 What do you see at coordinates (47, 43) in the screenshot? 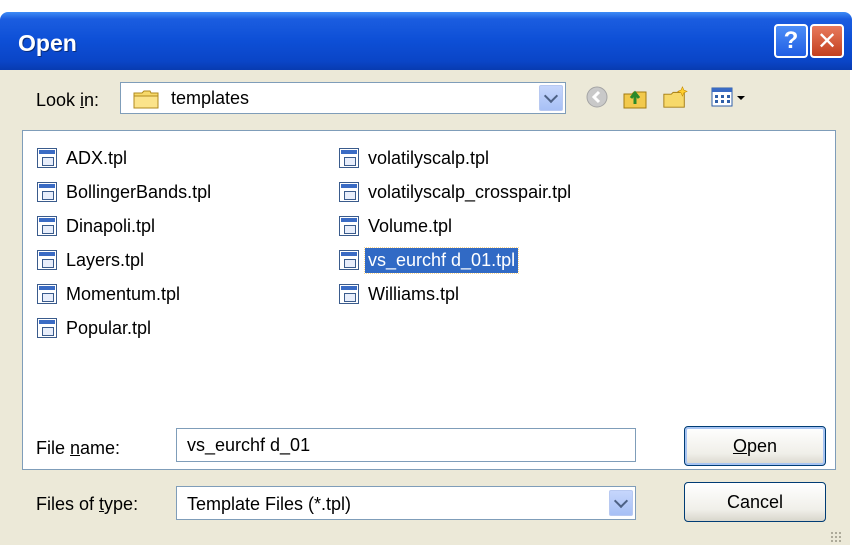
I see `dialog-title: Open` at bounding box center [47, 43].